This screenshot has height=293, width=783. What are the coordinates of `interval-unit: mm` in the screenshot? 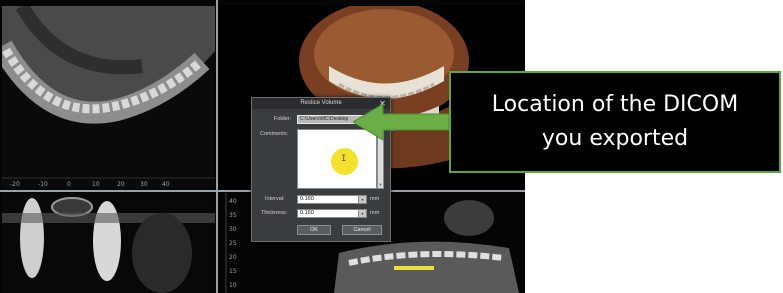 It's located at (375, 199).